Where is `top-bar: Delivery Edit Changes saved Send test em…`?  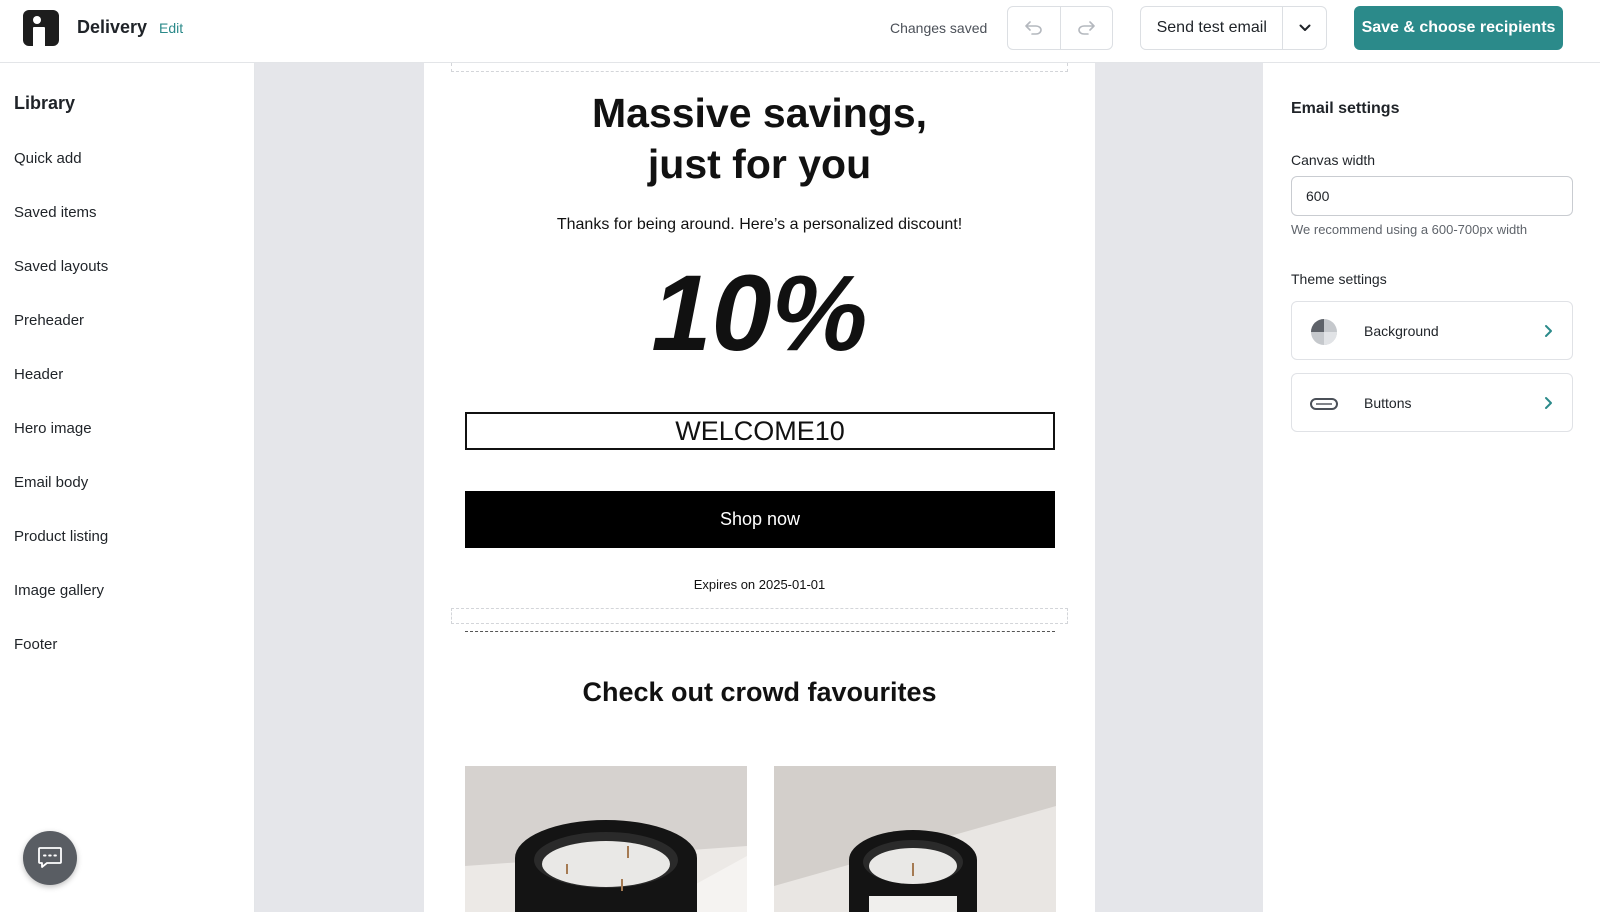
top-bar: Delivery Edit Changes saved Send test em… is located at coordinates (800, 31).